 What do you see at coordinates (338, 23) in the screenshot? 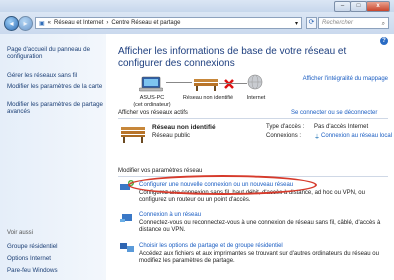
I see `search-placeholder: Rechercher` at bounding box center [338, 23].